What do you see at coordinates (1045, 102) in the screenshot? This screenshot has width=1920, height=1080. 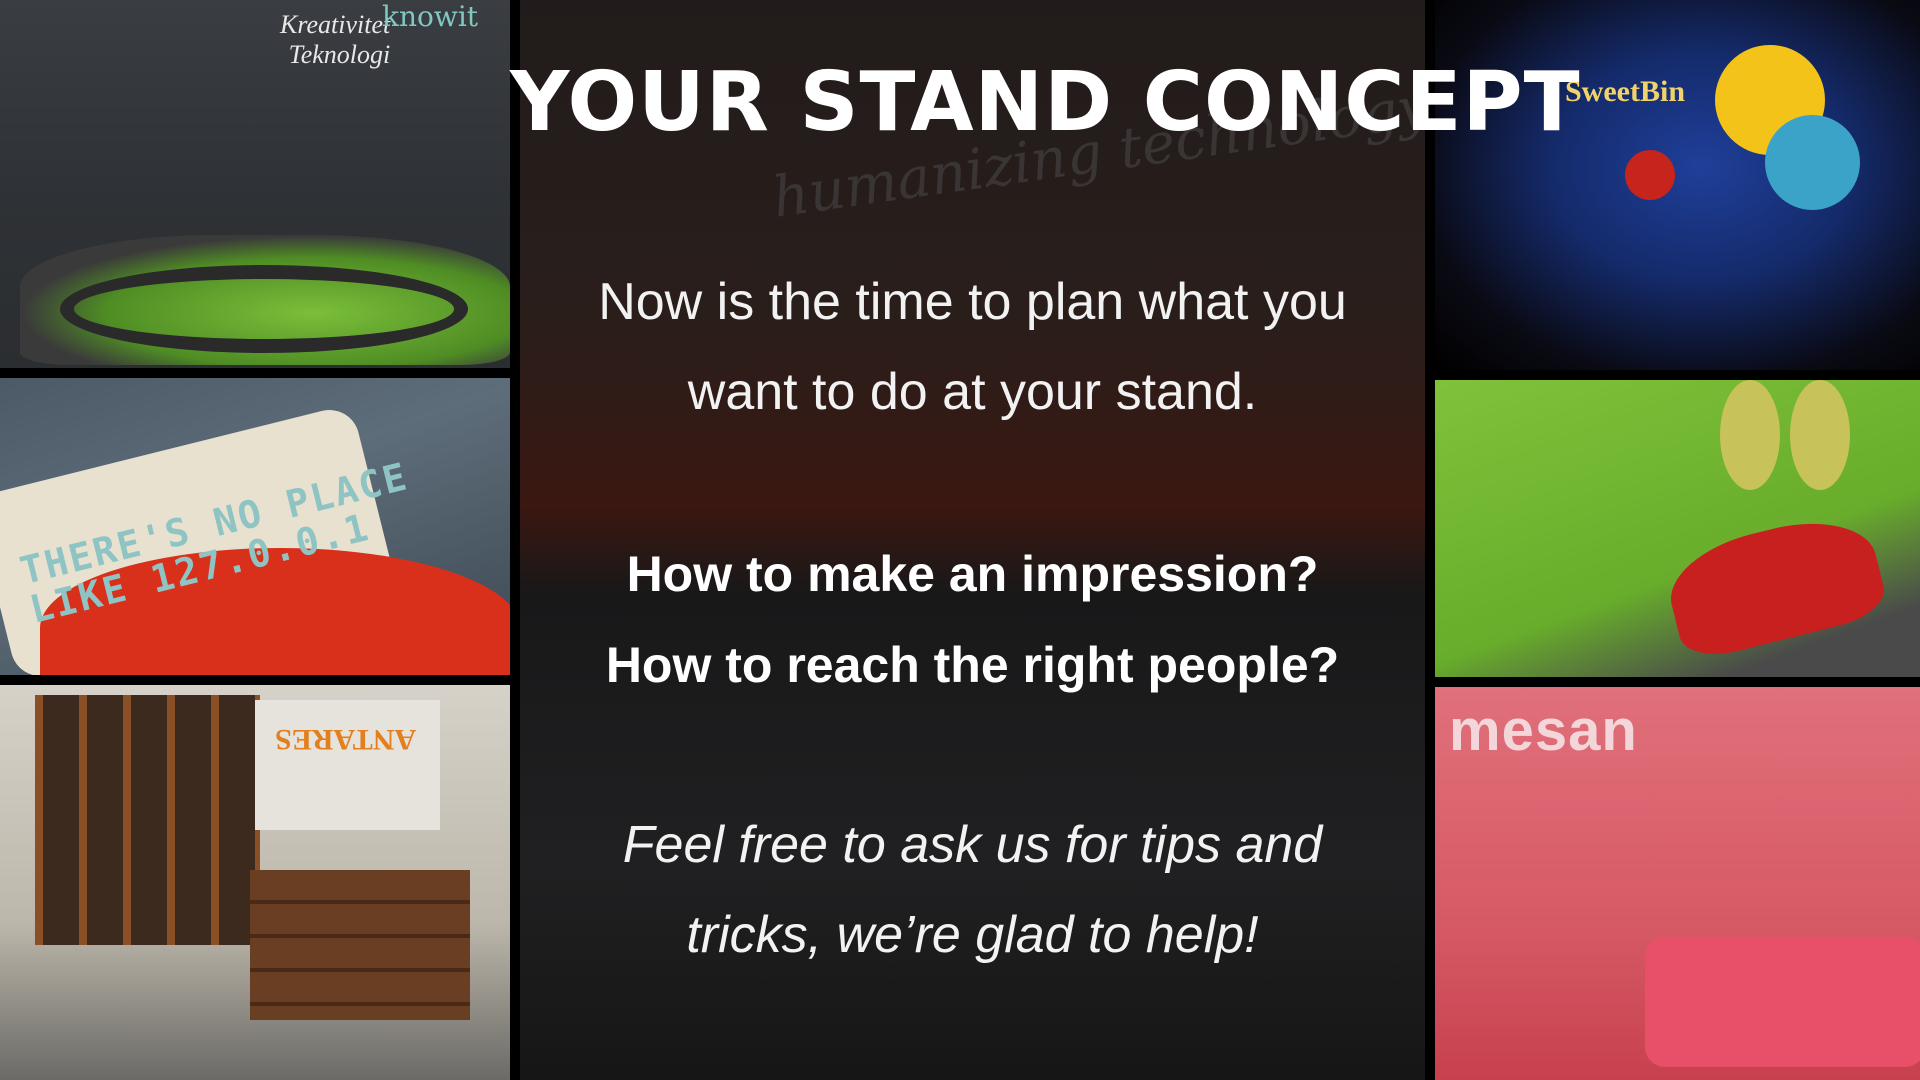 I see `slide-title: YOUR STAND CONCEPT` at bounding box center [1045, 102].